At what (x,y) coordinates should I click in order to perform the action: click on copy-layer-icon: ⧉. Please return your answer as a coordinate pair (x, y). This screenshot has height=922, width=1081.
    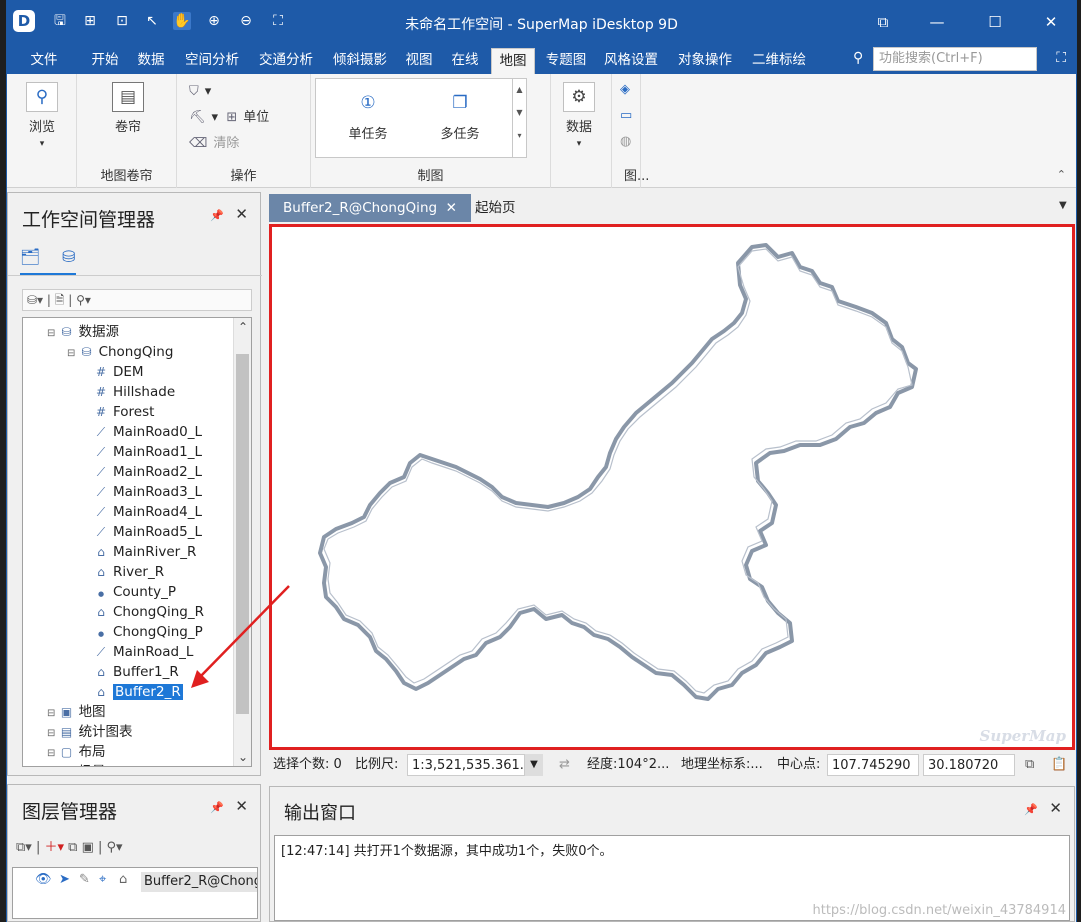
    Looking at the image, I should click on (72, 847).